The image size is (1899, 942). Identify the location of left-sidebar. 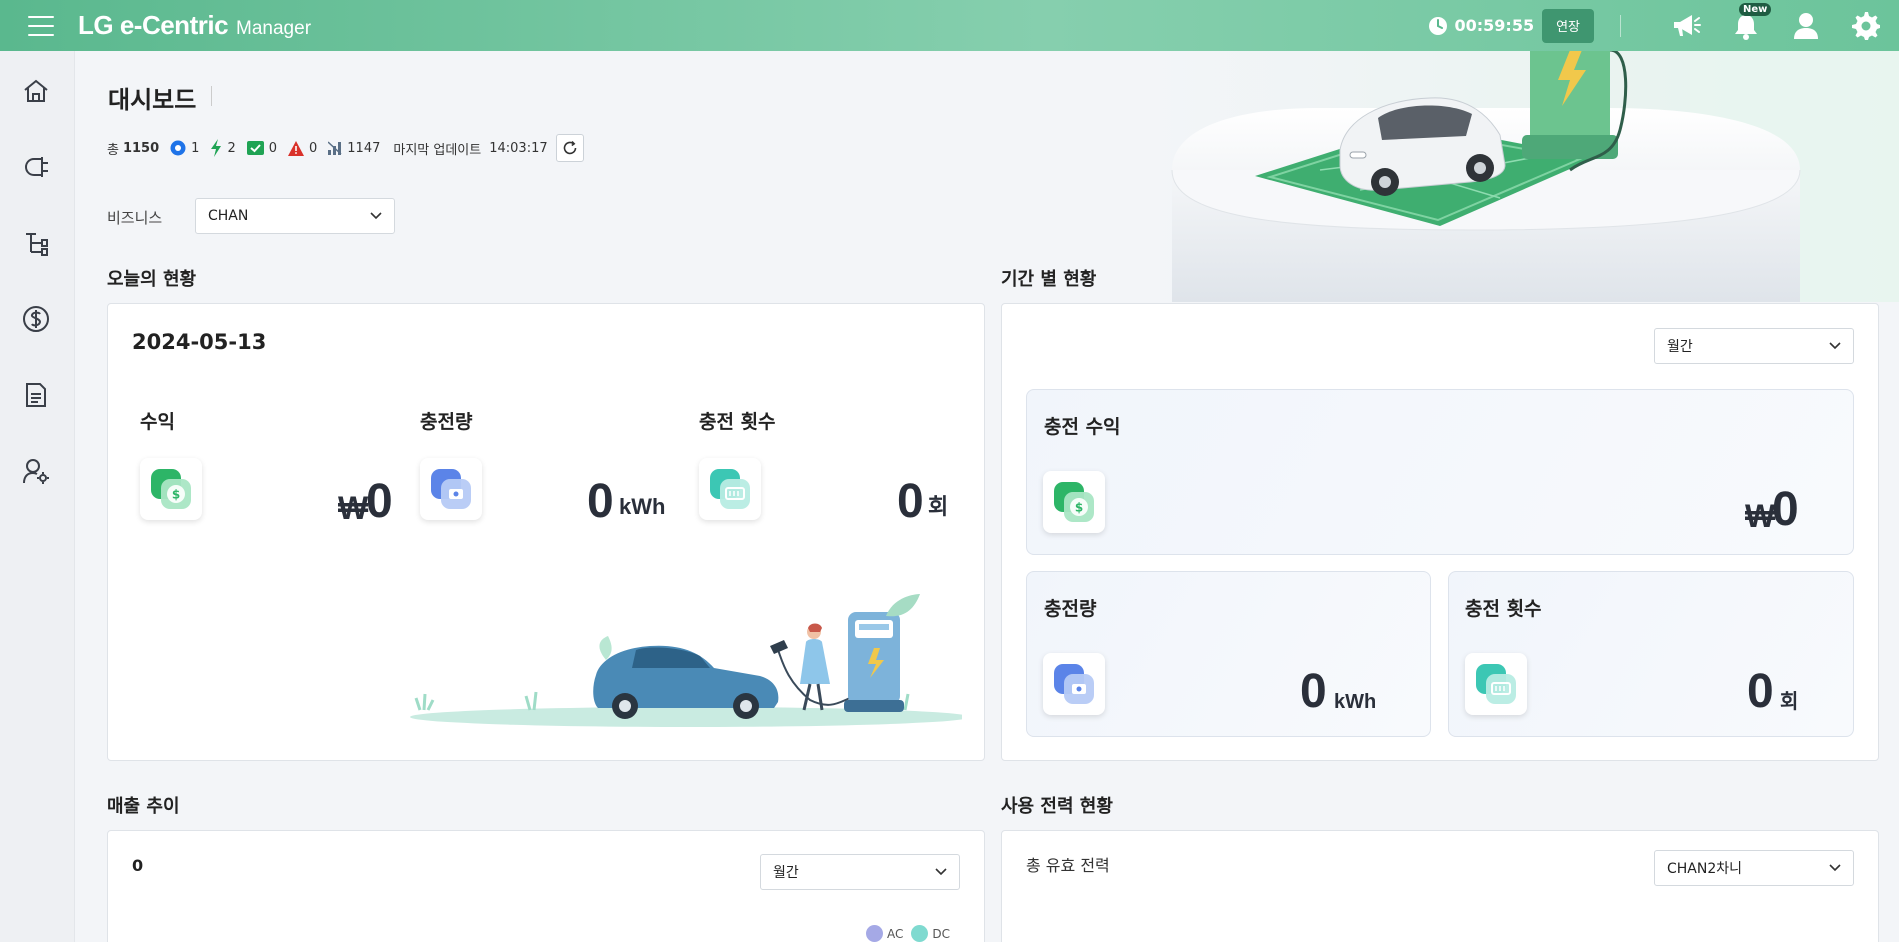
(37, 496).